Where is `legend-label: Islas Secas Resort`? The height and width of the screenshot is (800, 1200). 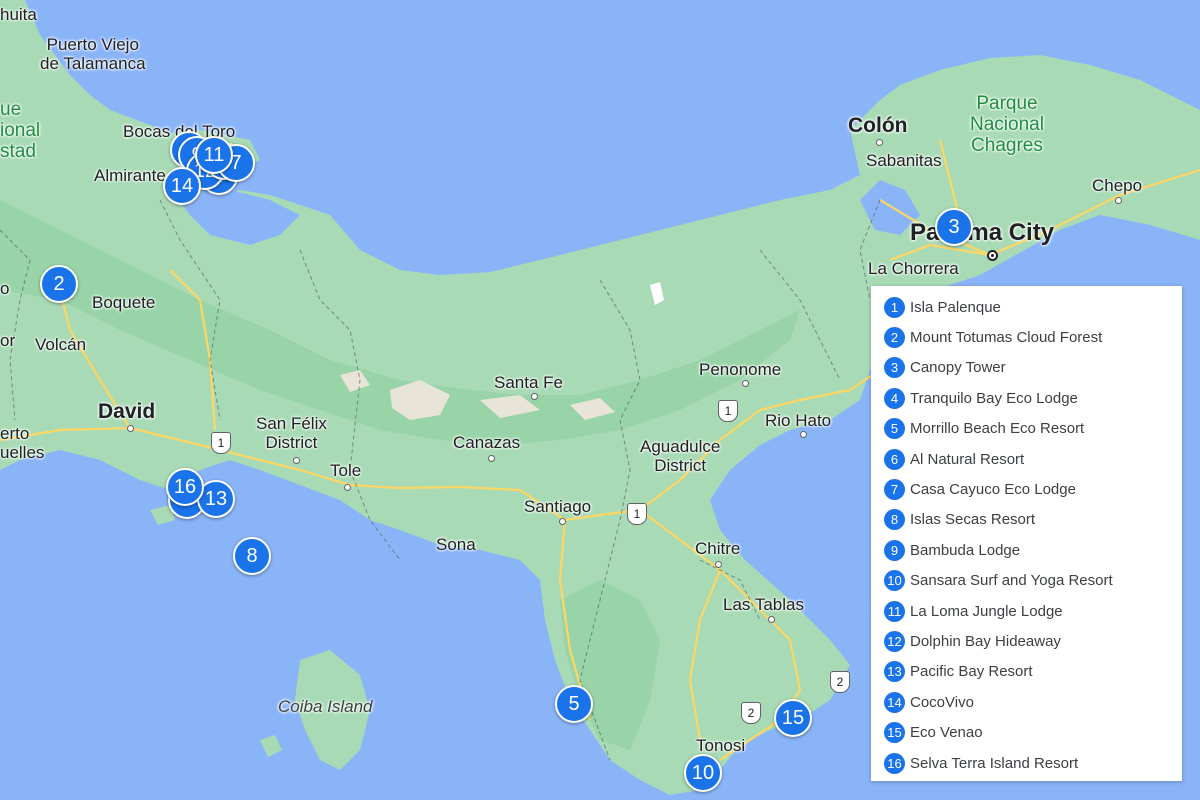 legend-label: Islas Secas Resort is located at coordinates (973, 520).